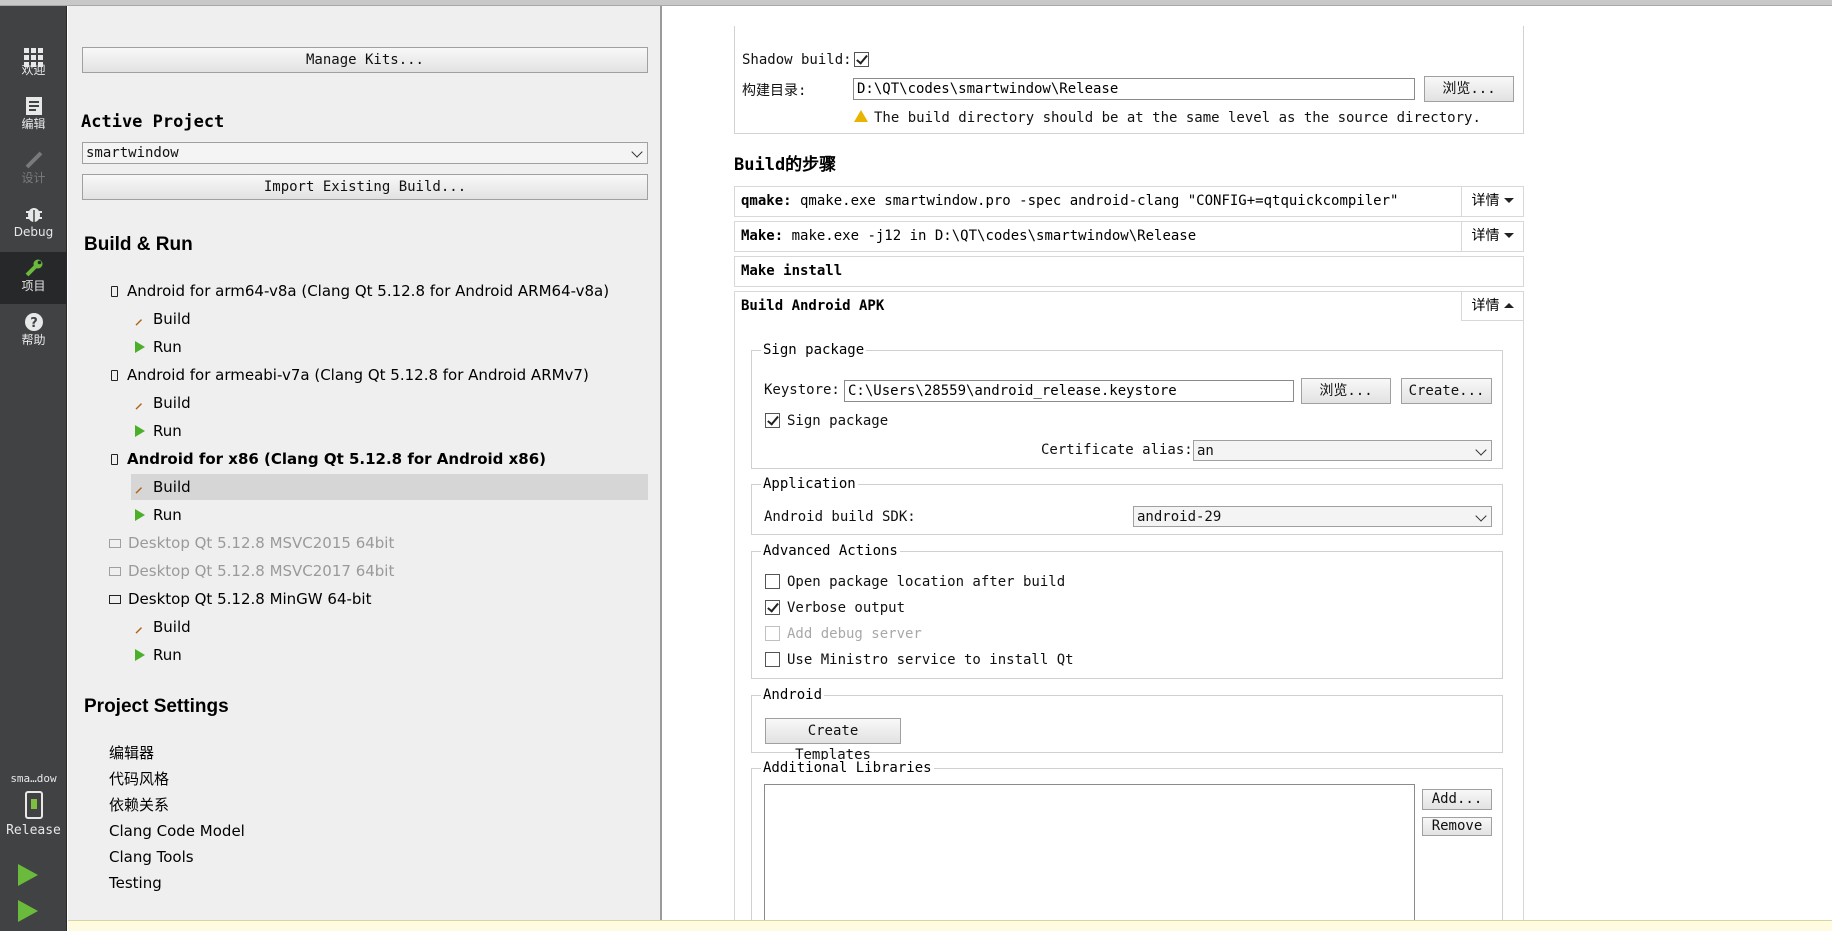 The height and width of the screenshot is (931, 1832). Describe the element at coordinates (1492, 236) in the screenshot. I see `make-details-button: 详情` at that location.